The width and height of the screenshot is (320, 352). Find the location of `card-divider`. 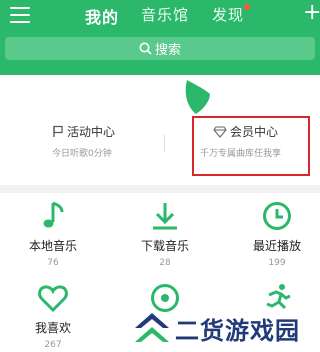

card-divider is located at coordinates (164, 143).